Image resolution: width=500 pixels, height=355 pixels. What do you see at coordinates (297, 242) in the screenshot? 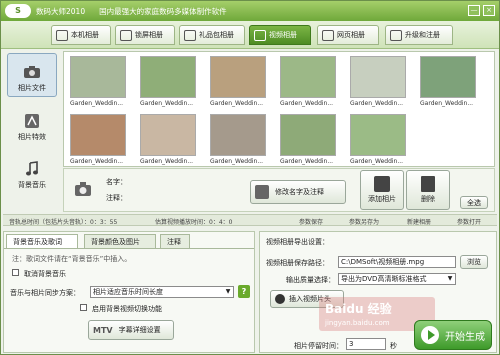
I see `export-heading: 视频相册导出设置：` at bounding box center [297, 242].